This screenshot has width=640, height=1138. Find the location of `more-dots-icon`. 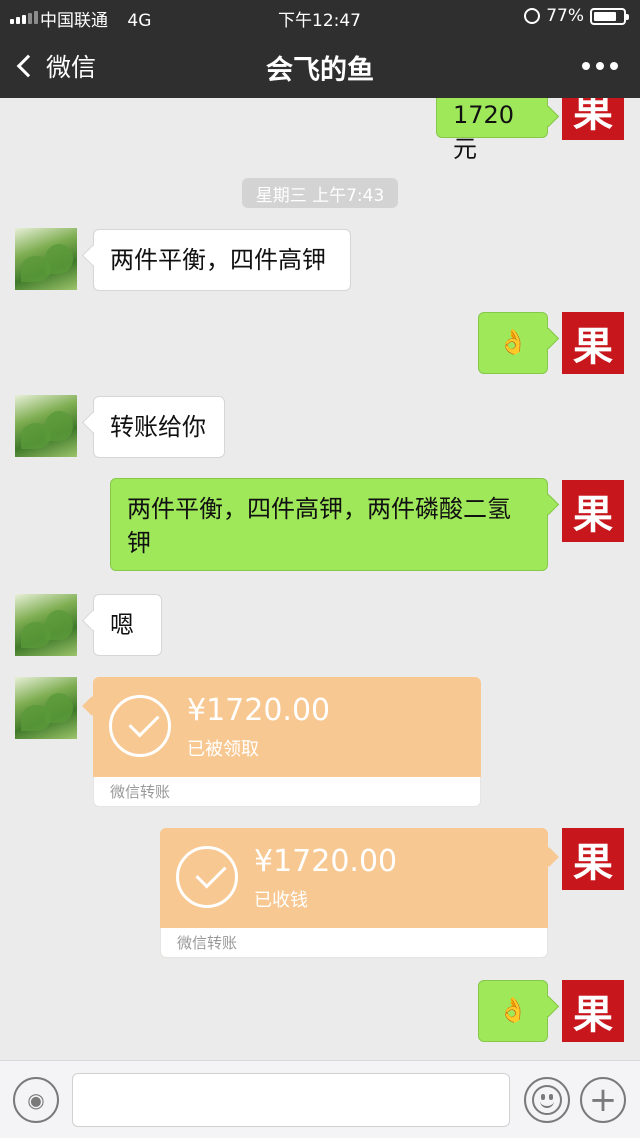

more-dots-icon is located at coordinates (600, 66).